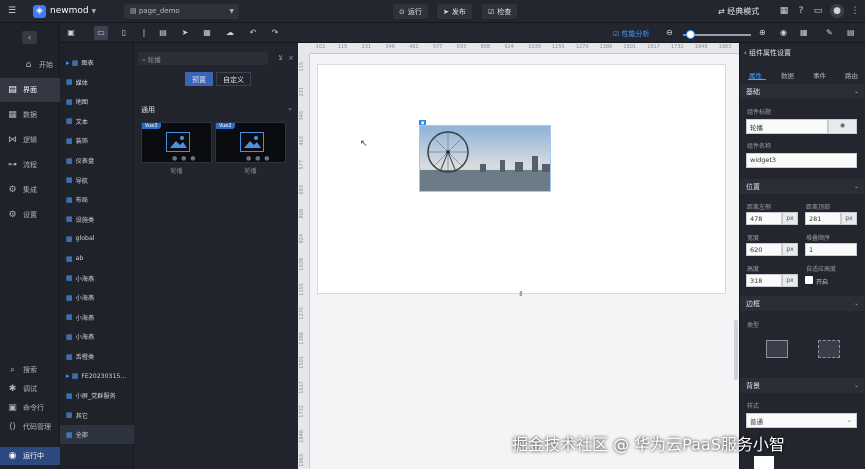 The height and width of the screenshot is (469, 865). I want to click on tree-item: ▦ 导航, so click(97, 180).